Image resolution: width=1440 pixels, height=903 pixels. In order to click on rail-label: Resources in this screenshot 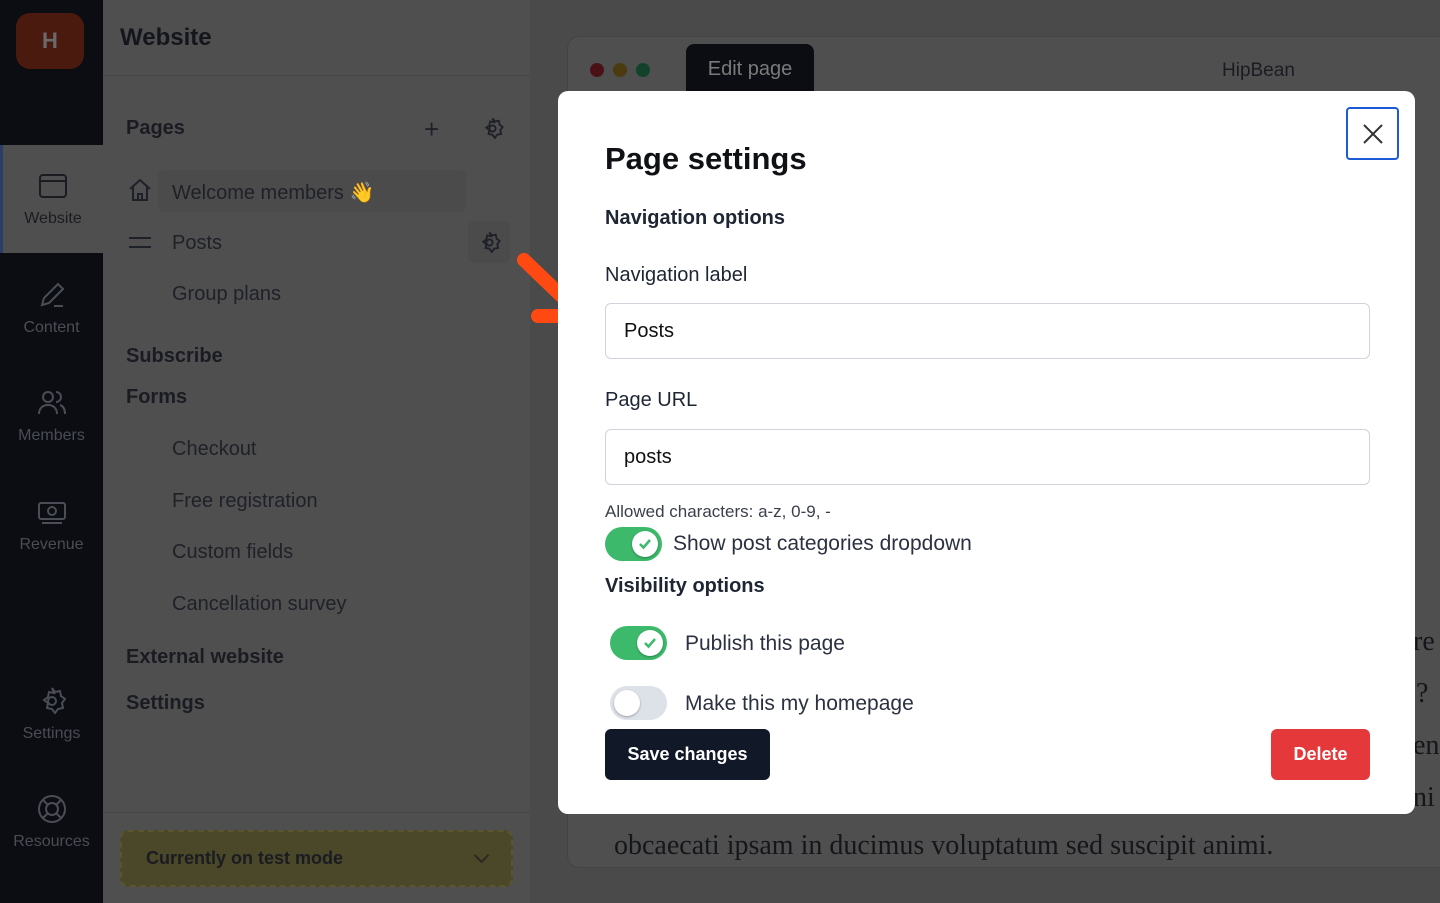, I will do `click(51, 841)`.